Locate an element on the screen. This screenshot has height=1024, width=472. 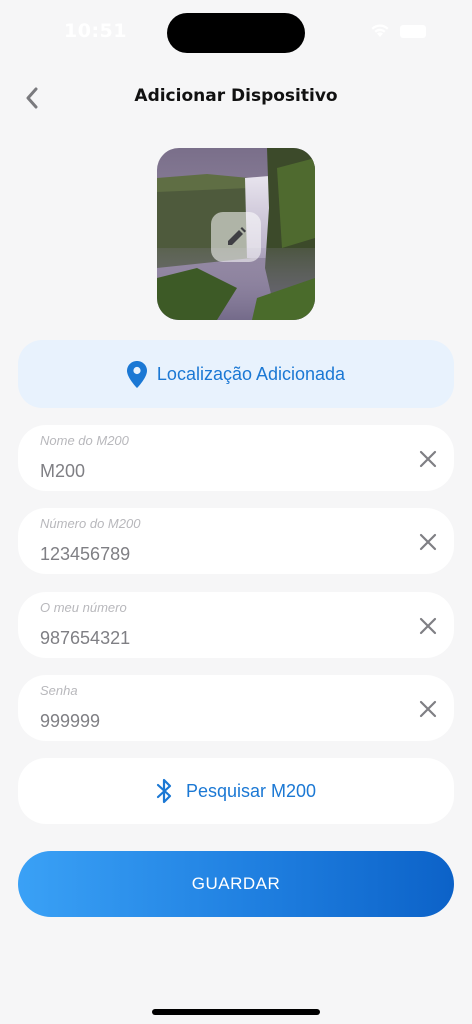
device-photo is located at coordinates (236, 234).